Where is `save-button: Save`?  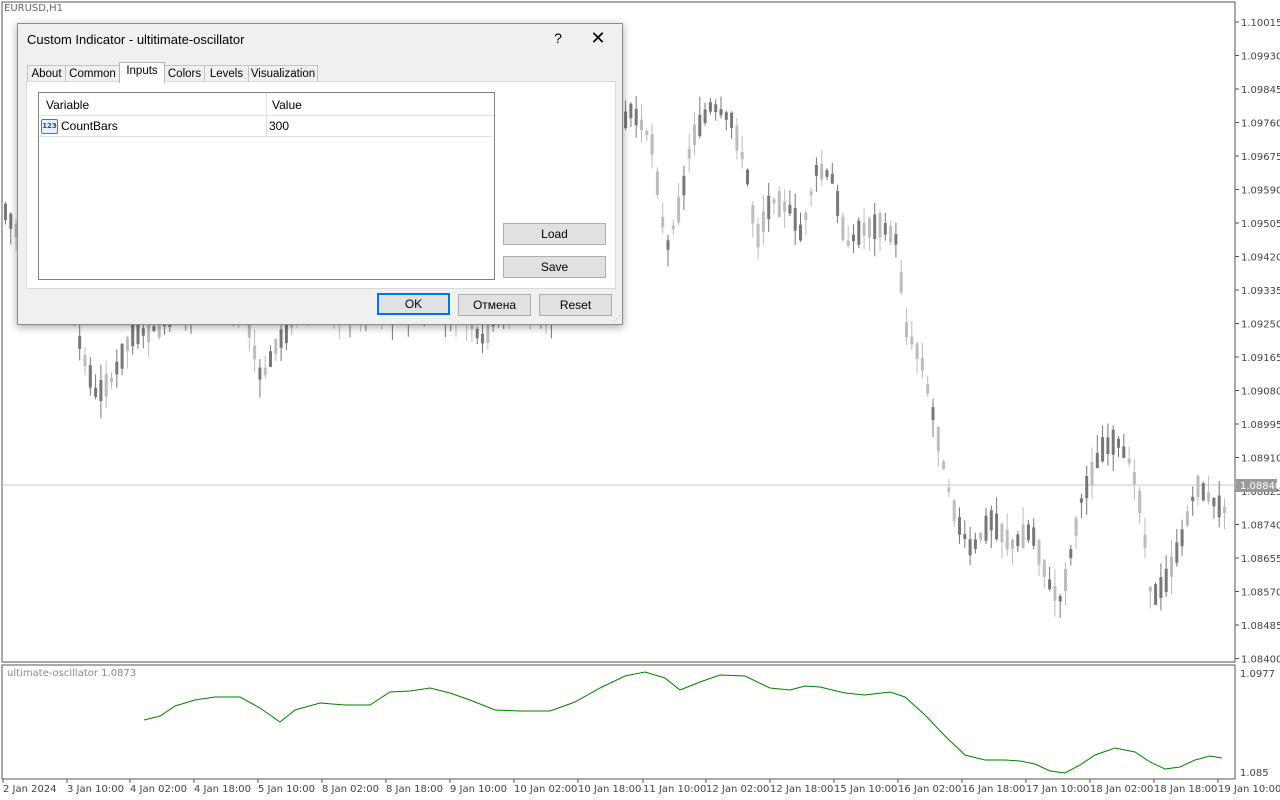
save-button: Save is located at coordinates (554, 267).